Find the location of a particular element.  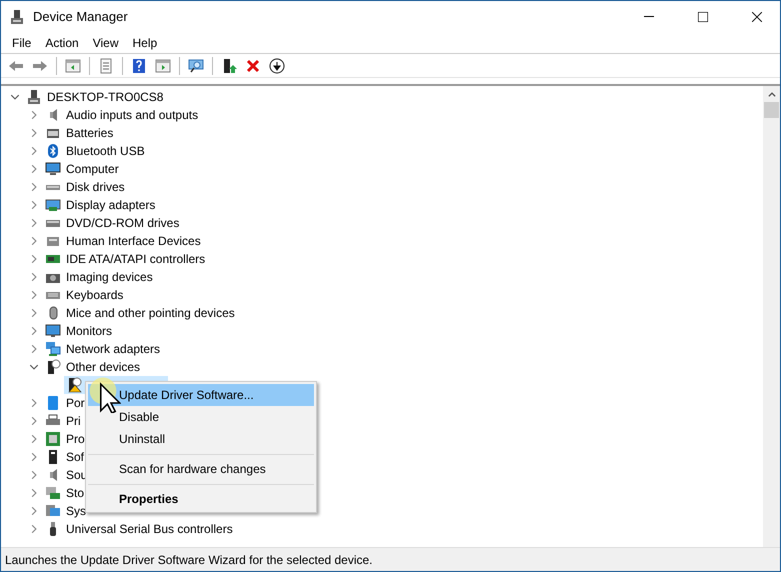

download-icon is located at coordinates (277, 66).